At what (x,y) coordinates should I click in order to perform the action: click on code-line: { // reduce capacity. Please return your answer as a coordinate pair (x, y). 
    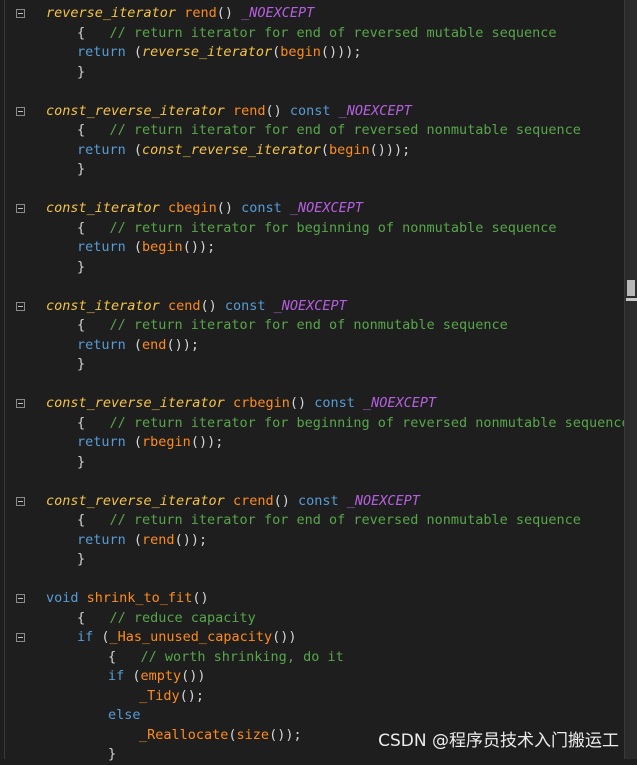
    Looking at the image, I should click on (312, 619).